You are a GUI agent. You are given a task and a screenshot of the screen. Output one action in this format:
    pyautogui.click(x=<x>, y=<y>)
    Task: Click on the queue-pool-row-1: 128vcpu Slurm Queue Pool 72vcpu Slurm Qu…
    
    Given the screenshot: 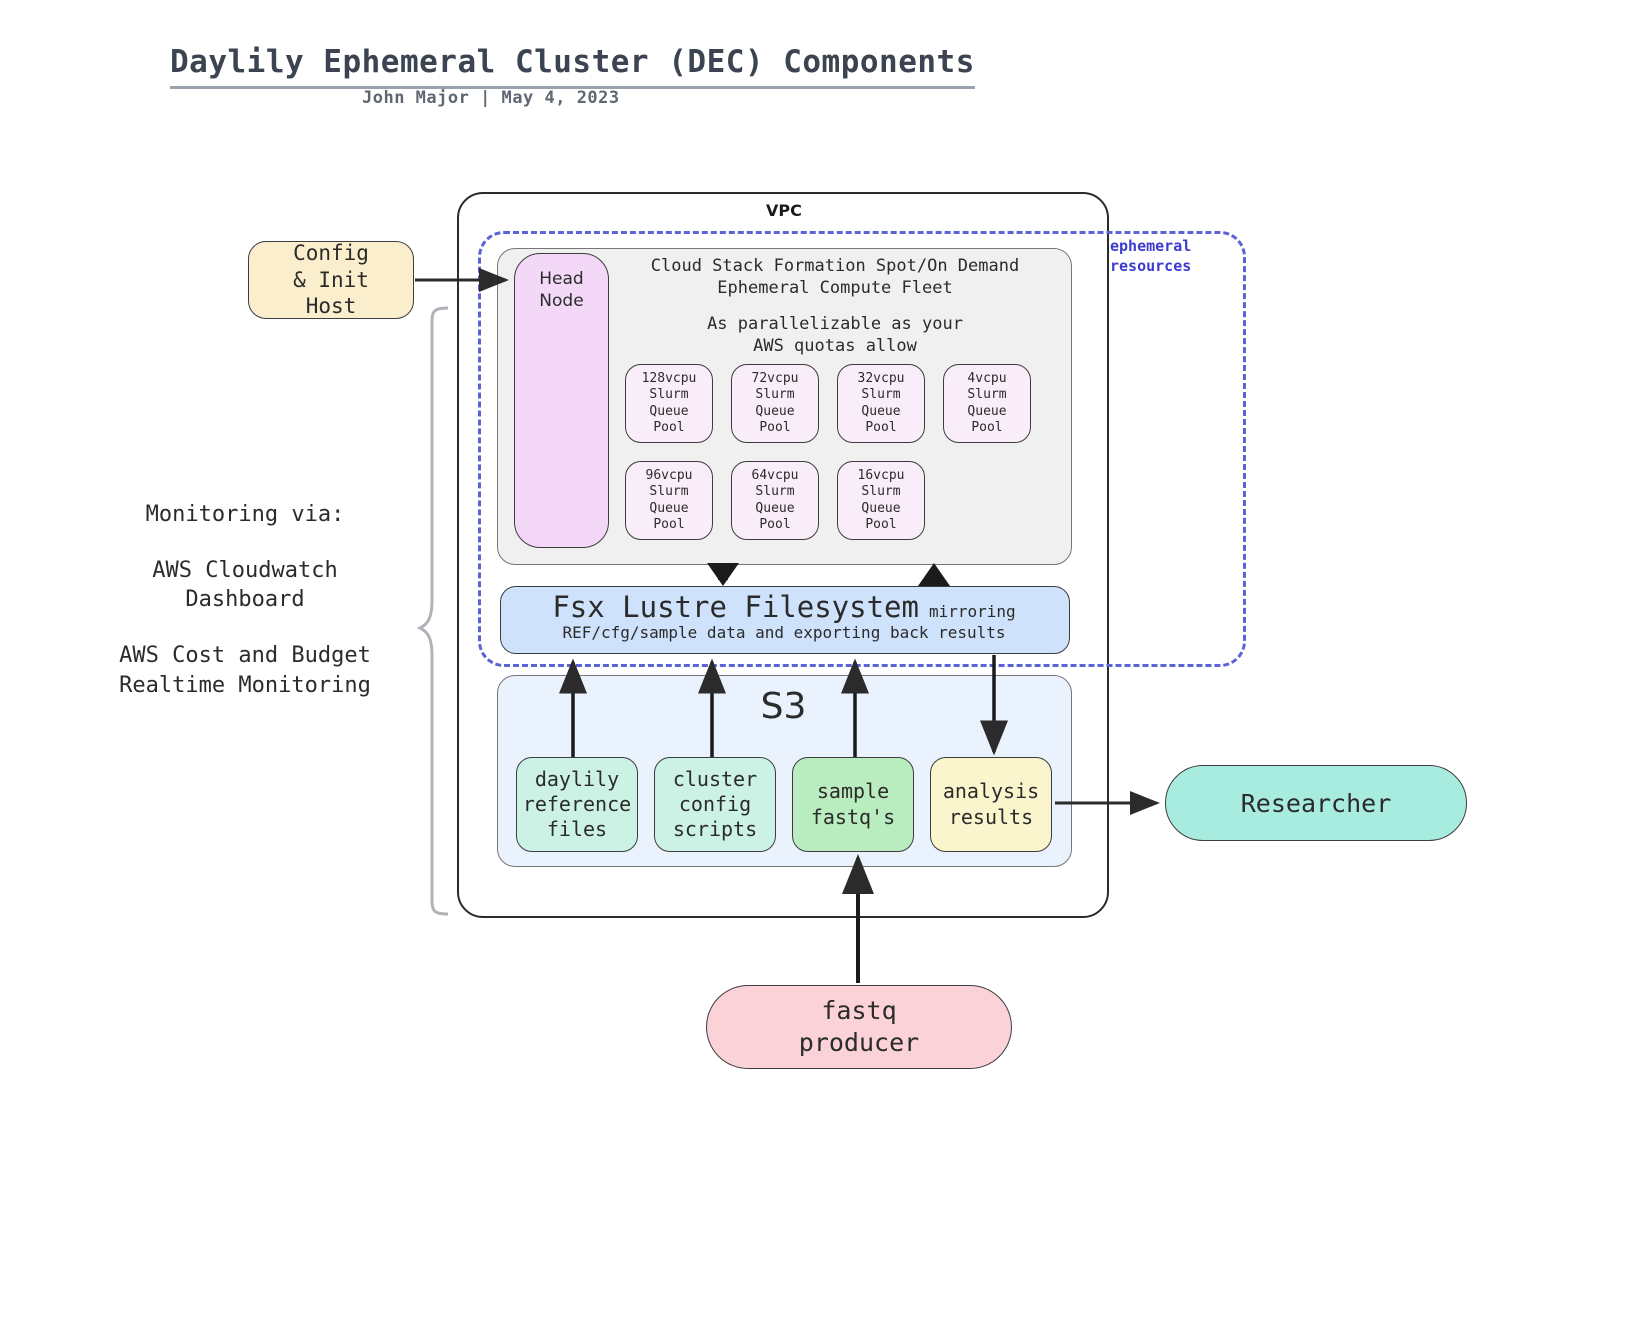 What is the action you would take?
    pyautogui.click(x=828, y=403)
    